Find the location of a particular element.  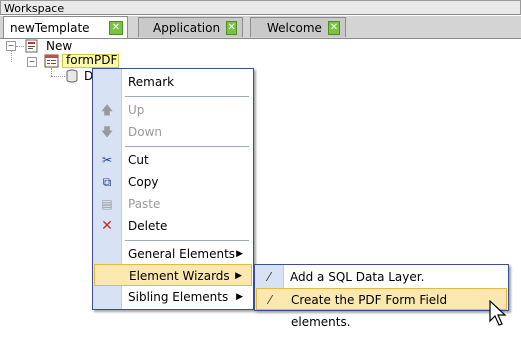

window-title: Workspace is located at coordinates (34, 8).